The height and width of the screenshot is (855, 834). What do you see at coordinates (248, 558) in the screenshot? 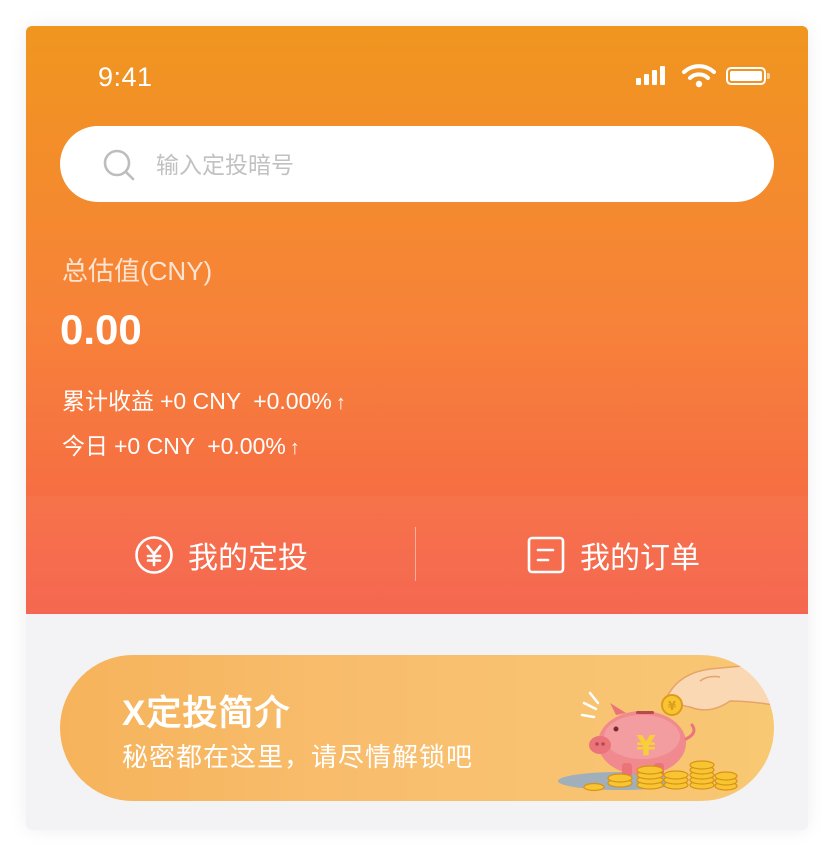
I see `my-investment-plans-label: 我的定投` at bounding box center [248, 558].